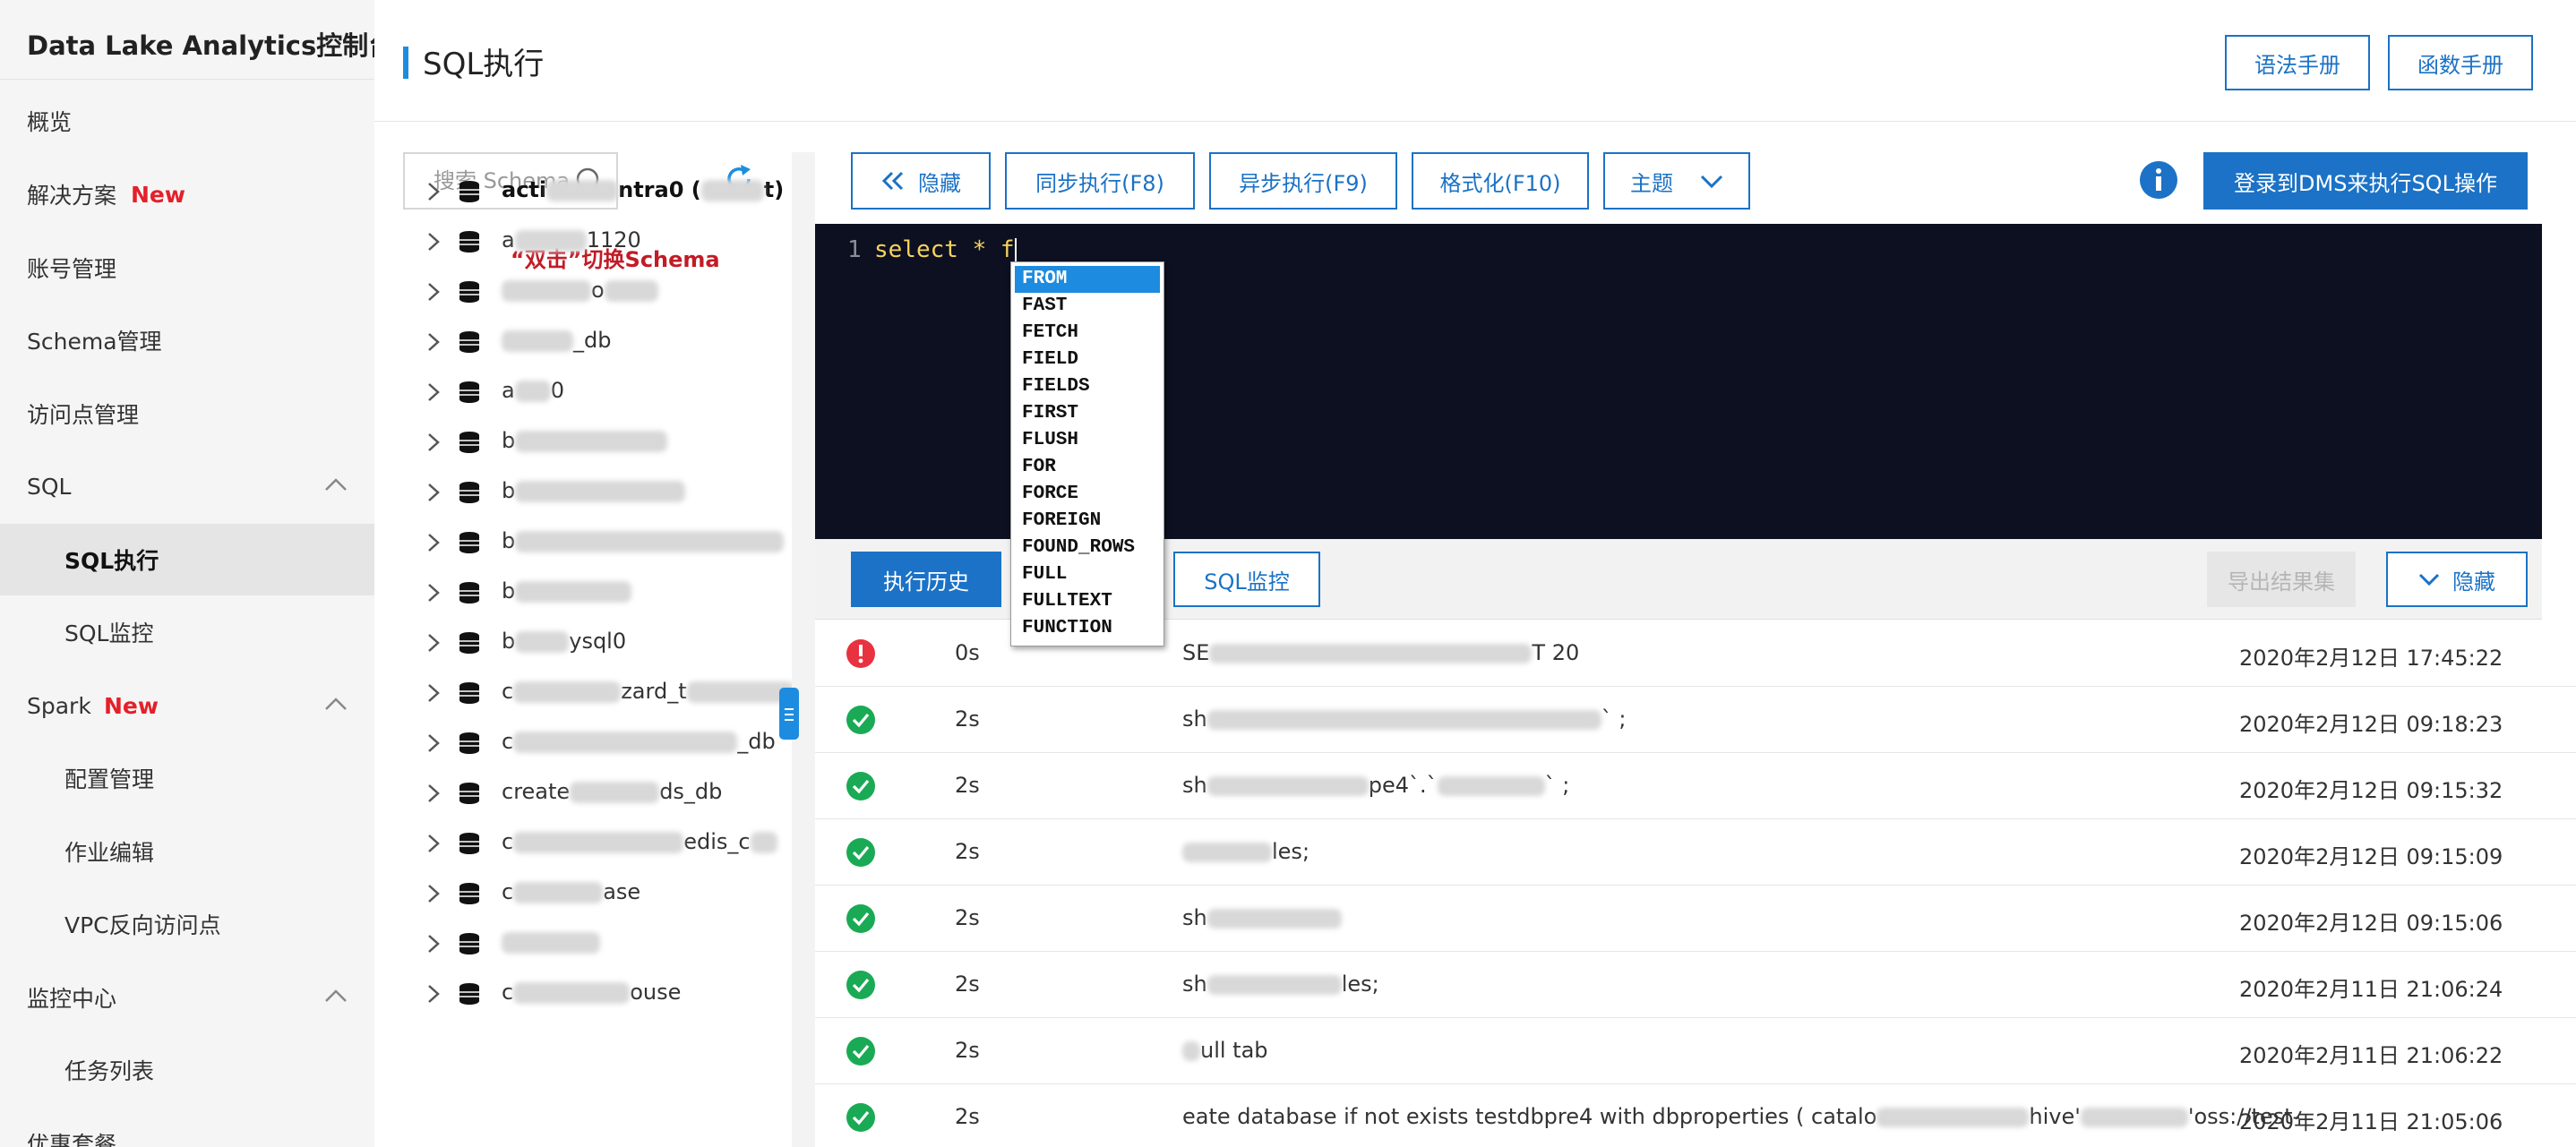 The image size is (2576, 1147). Describe the element at coordinates (187, 997) in the screenshot. I see `nav-group-monitoring: 监控中心` at that location.